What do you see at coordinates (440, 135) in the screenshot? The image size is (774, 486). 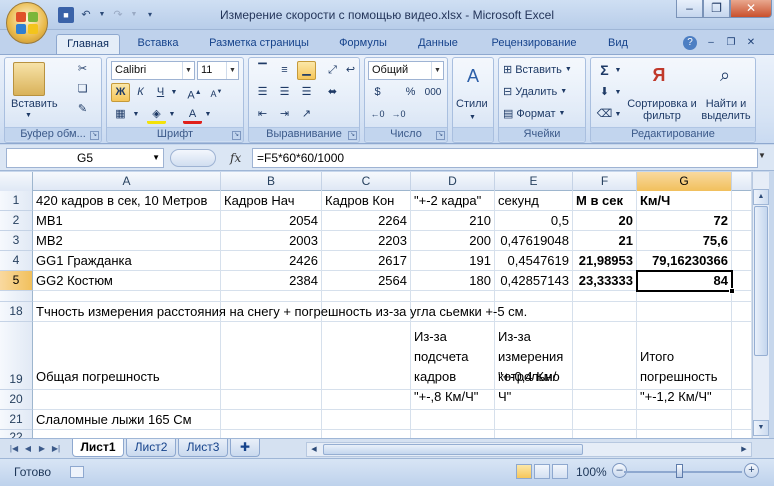 I see `number-launcher-icon: ↘` at bounding box center [440, 135].